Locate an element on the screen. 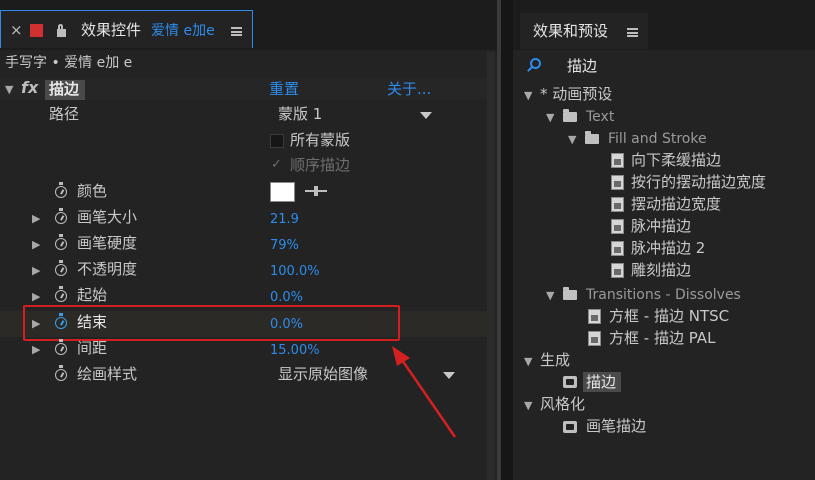 The image size is (815, 480). eyedropper-icon is located at coordinates (316, 191).